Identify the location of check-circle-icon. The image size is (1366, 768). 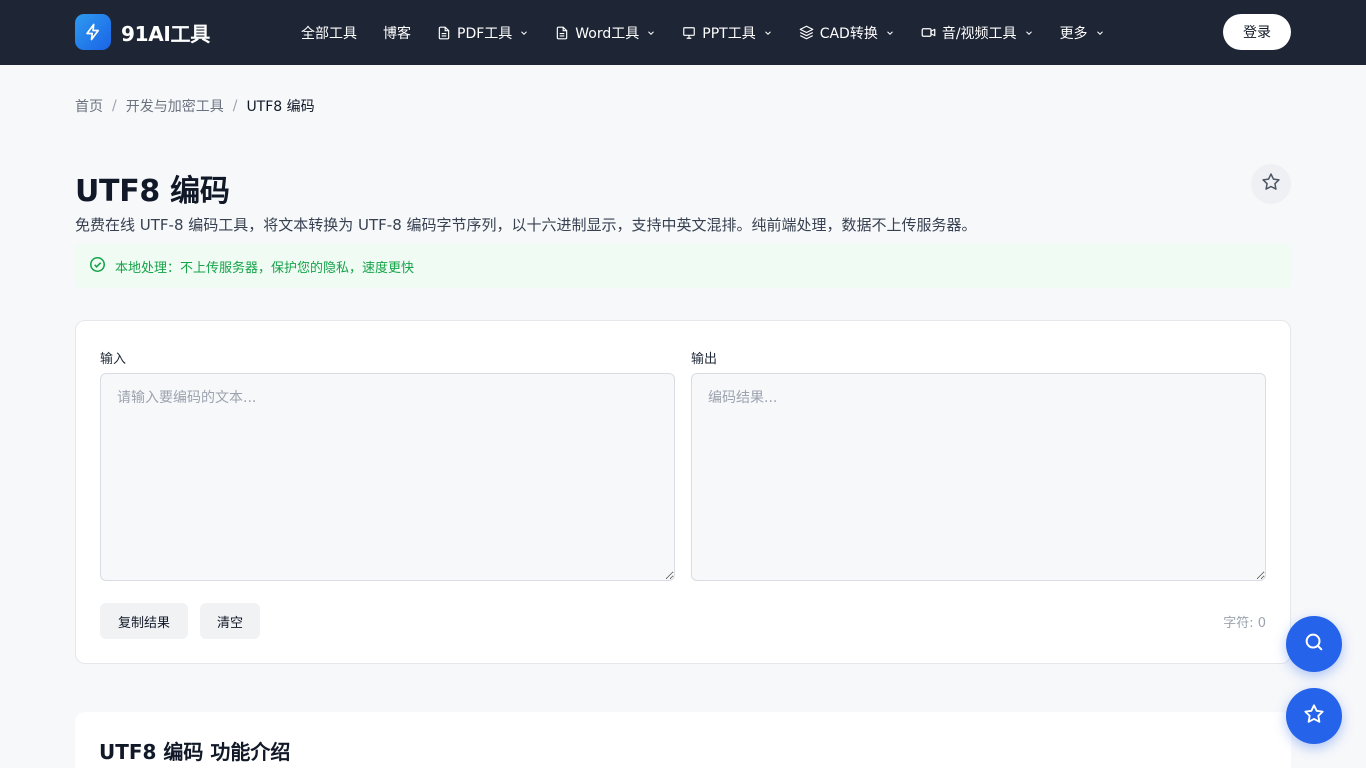
(97, 266).